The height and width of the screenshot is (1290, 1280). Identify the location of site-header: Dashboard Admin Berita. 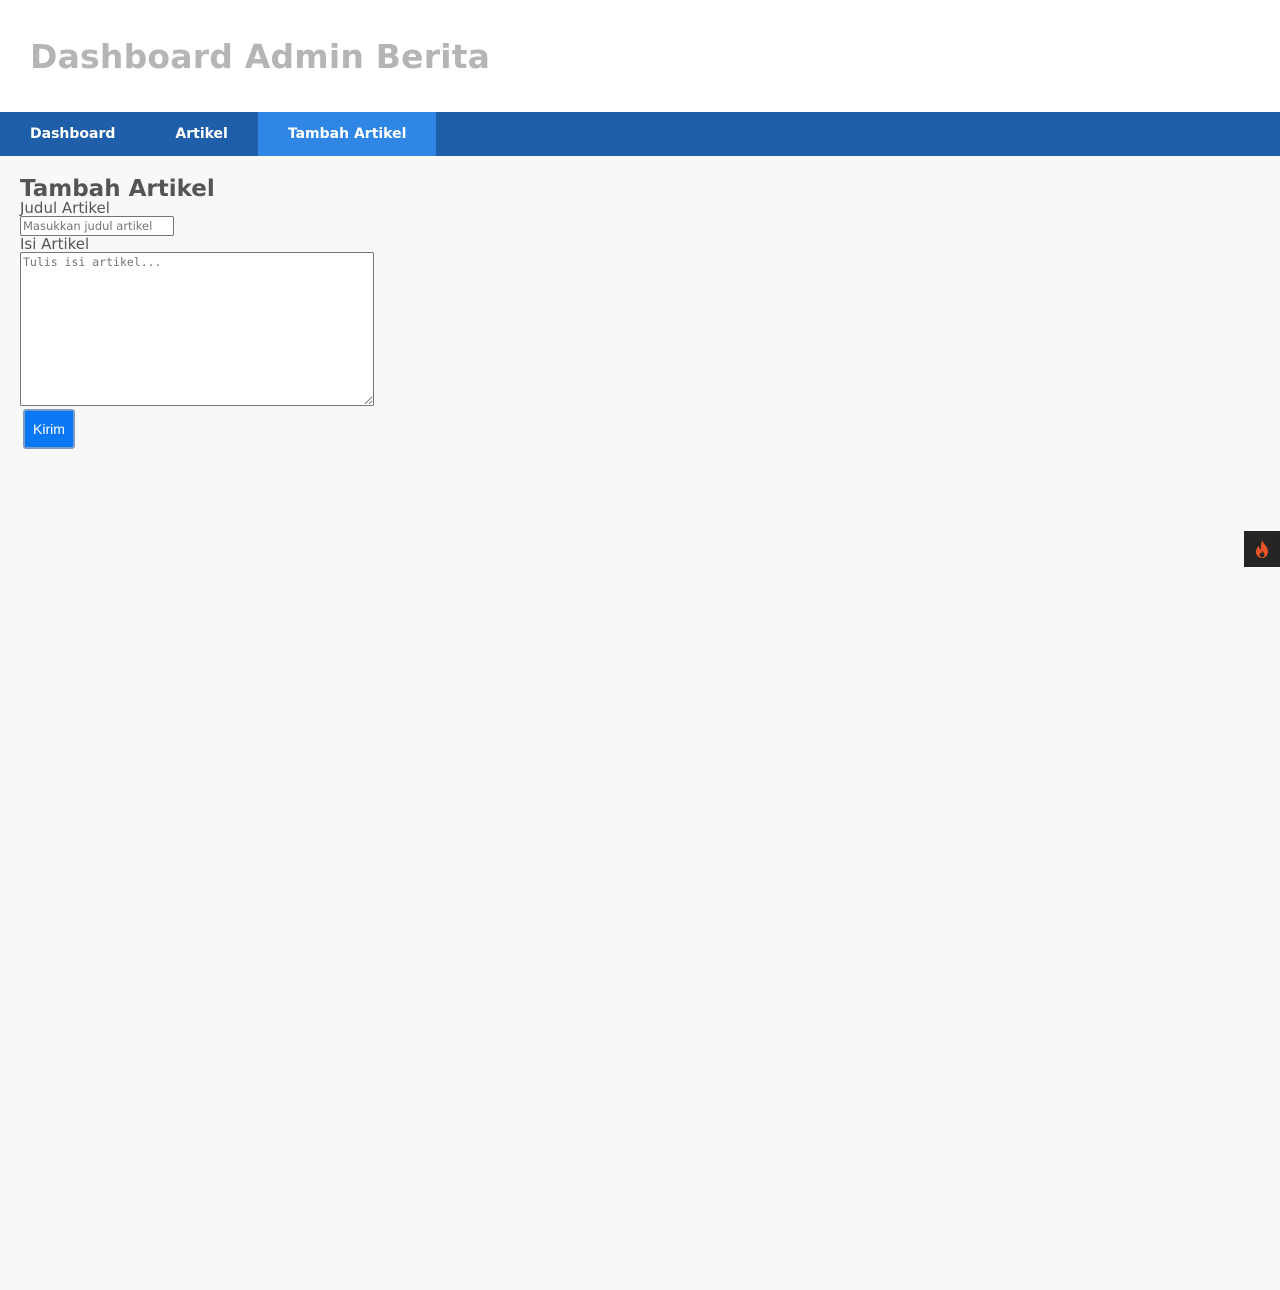
(640, 56).